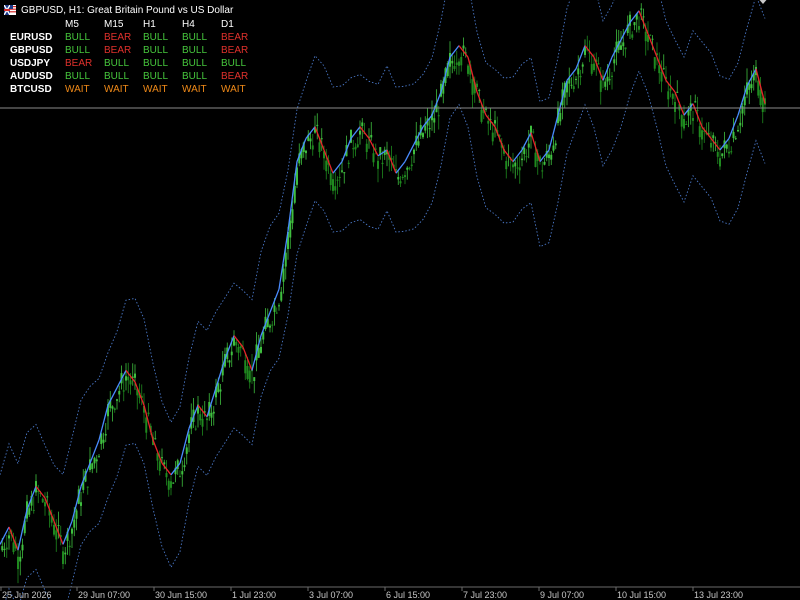 The width and height of the screenshot is (800, 600). I want to click on chart-scroll-marker-icon, so click(763, 2).